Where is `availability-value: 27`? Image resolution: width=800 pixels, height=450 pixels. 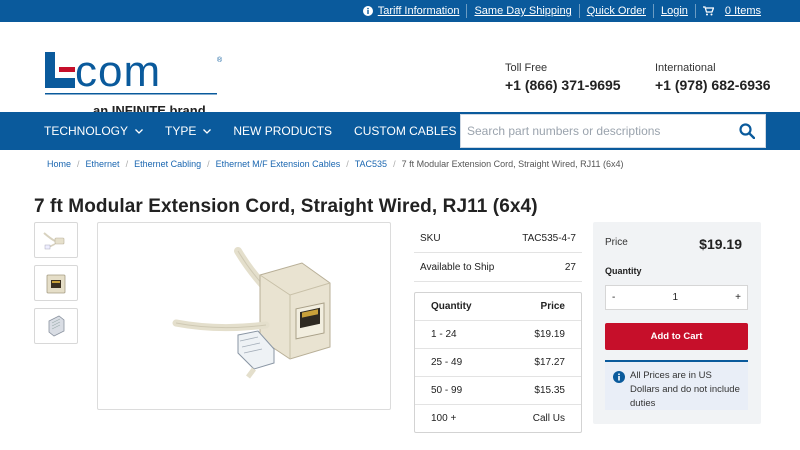 availability-value: 27 is located at coordinates (570, 267).